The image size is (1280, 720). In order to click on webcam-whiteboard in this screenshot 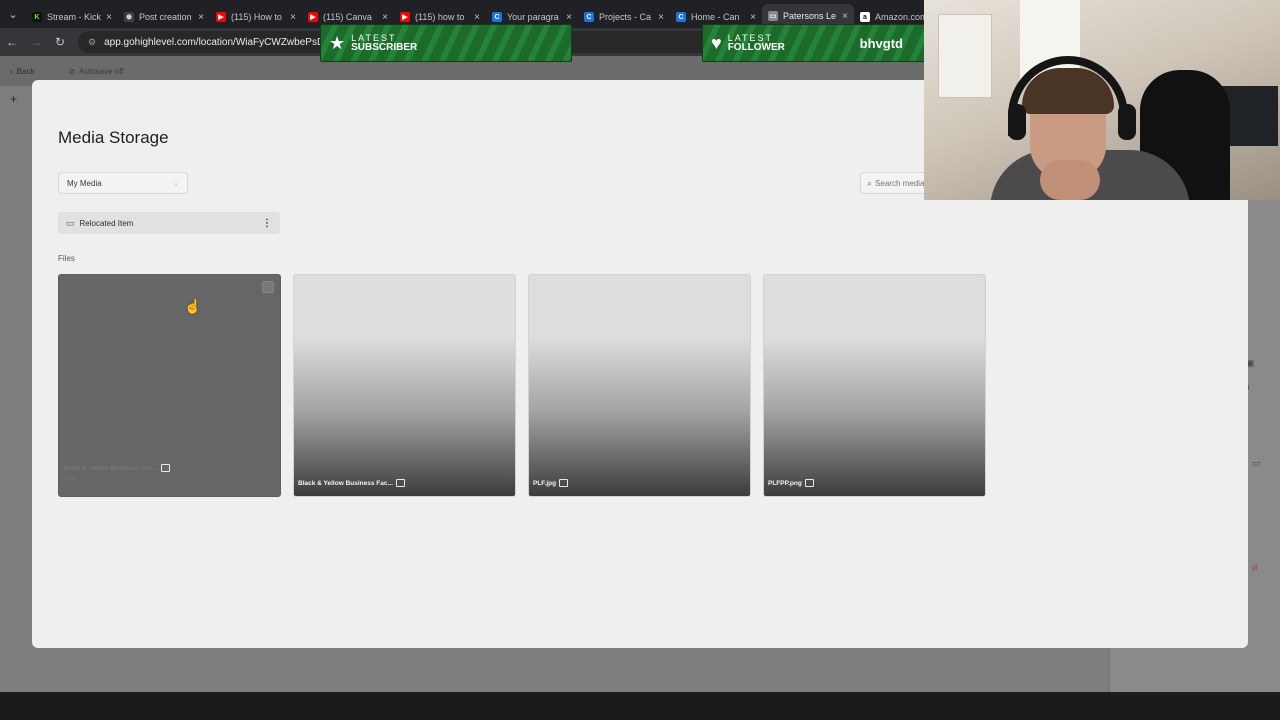, I will do `click(965, 56)`.